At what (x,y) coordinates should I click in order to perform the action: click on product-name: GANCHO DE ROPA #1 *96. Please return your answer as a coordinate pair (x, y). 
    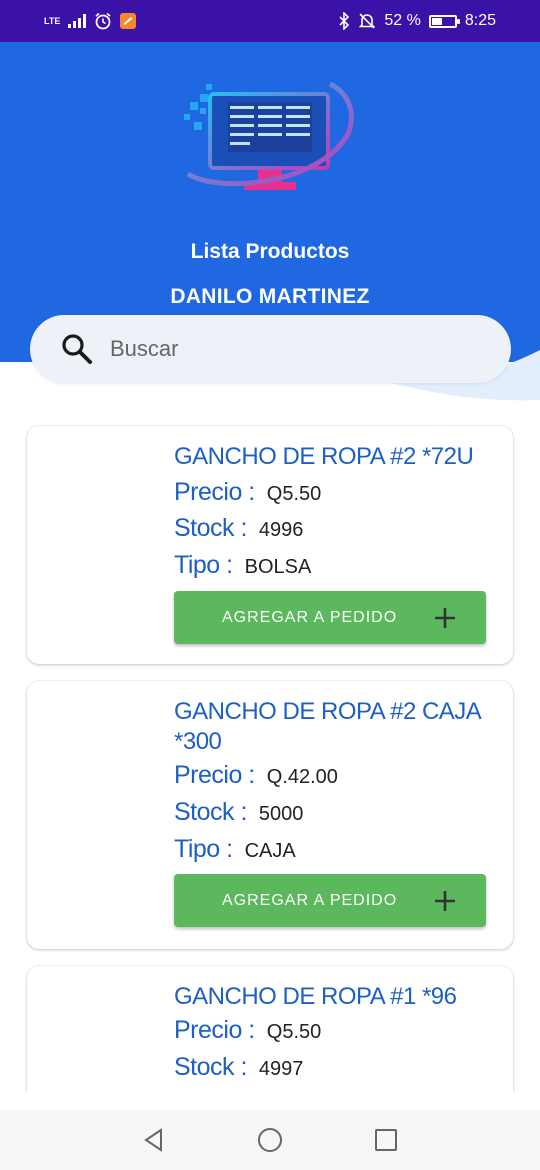
    Looking at the image, I should click on (315, 996).